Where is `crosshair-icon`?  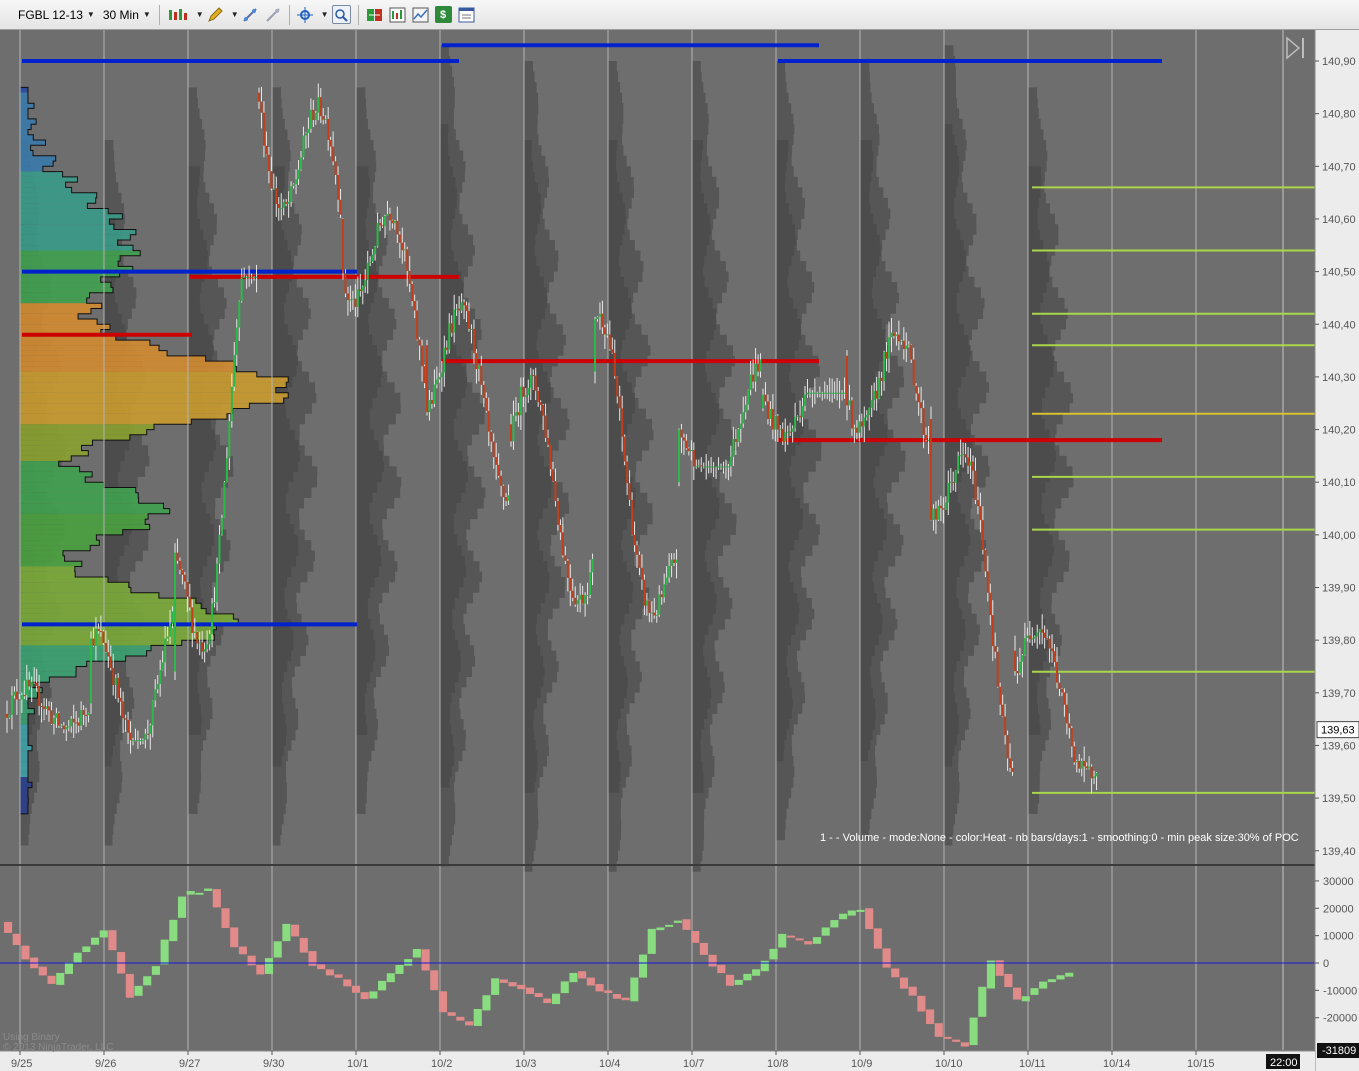
crosshair-icon is located at coordinates (305, 14).